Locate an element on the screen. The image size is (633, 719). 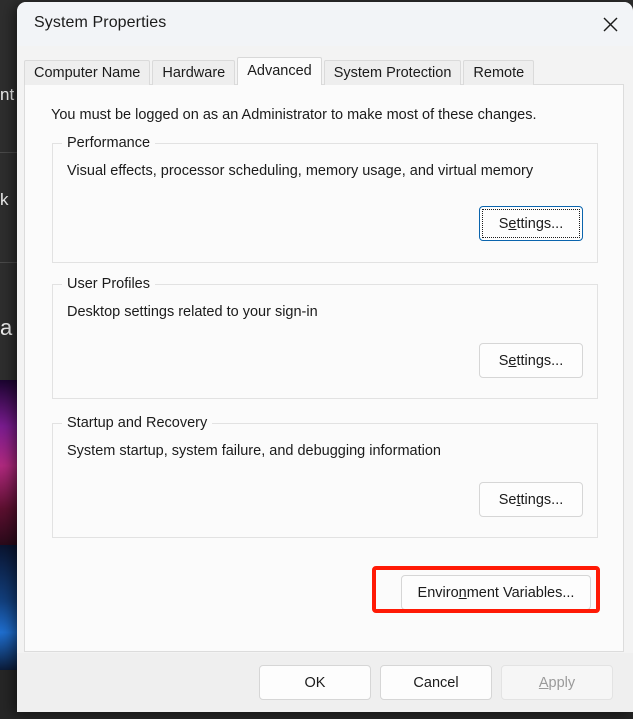
ok-button-label: OK is located at coordinates (315, 682).